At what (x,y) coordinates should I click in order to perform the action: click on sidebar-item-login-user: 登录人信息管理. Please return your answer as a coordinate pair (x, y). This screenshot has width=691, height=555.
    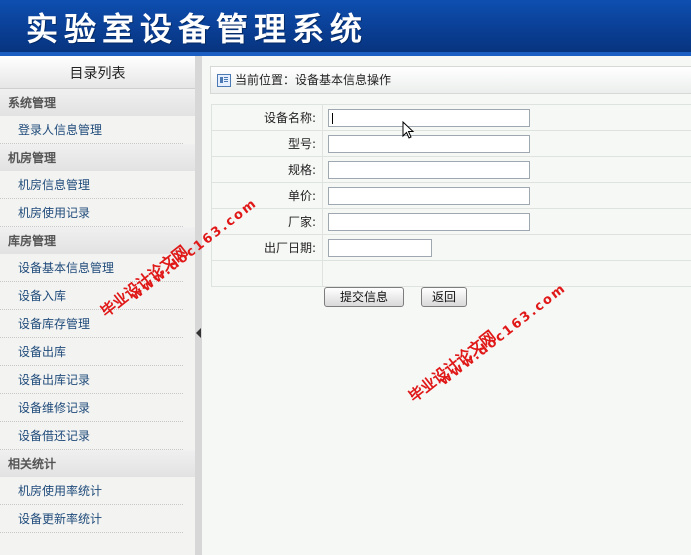
    Looking at the image, I should click on (91, 130).